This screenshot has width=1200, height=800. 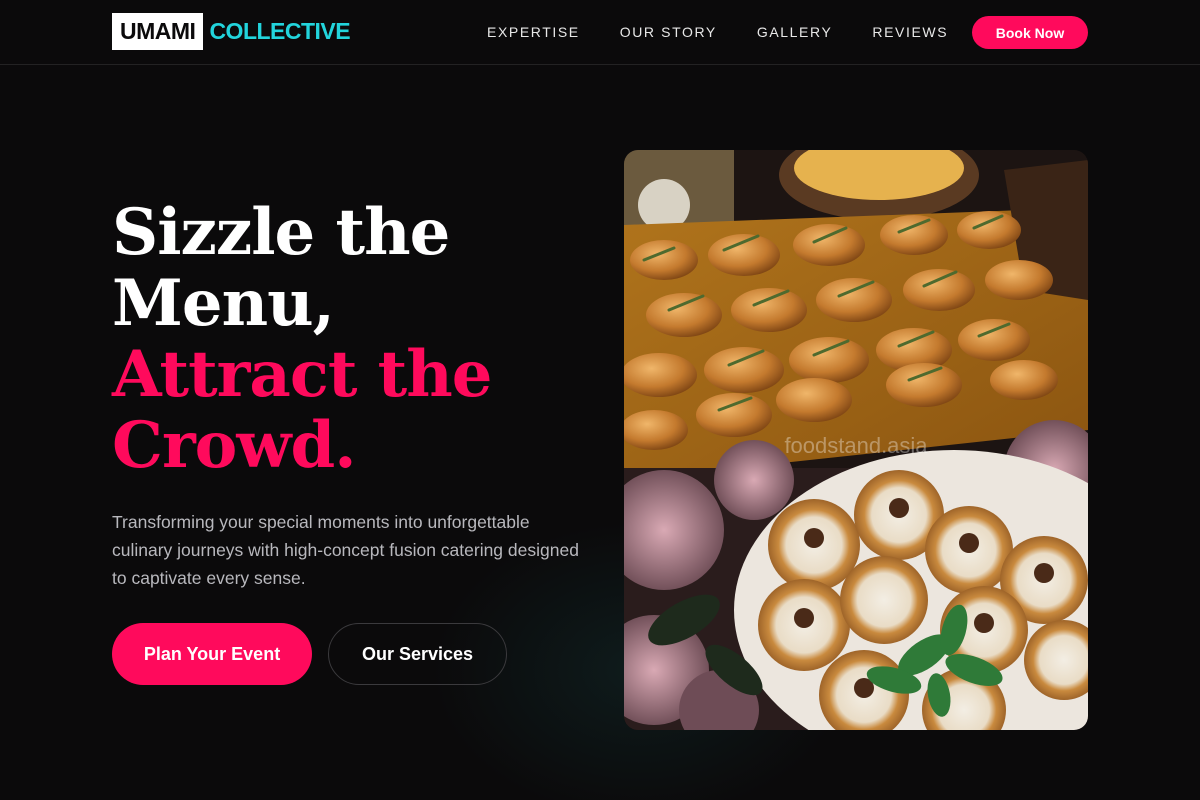 I want to click on nav-item-gallery: GALLERY, so click(x=795, y=32).